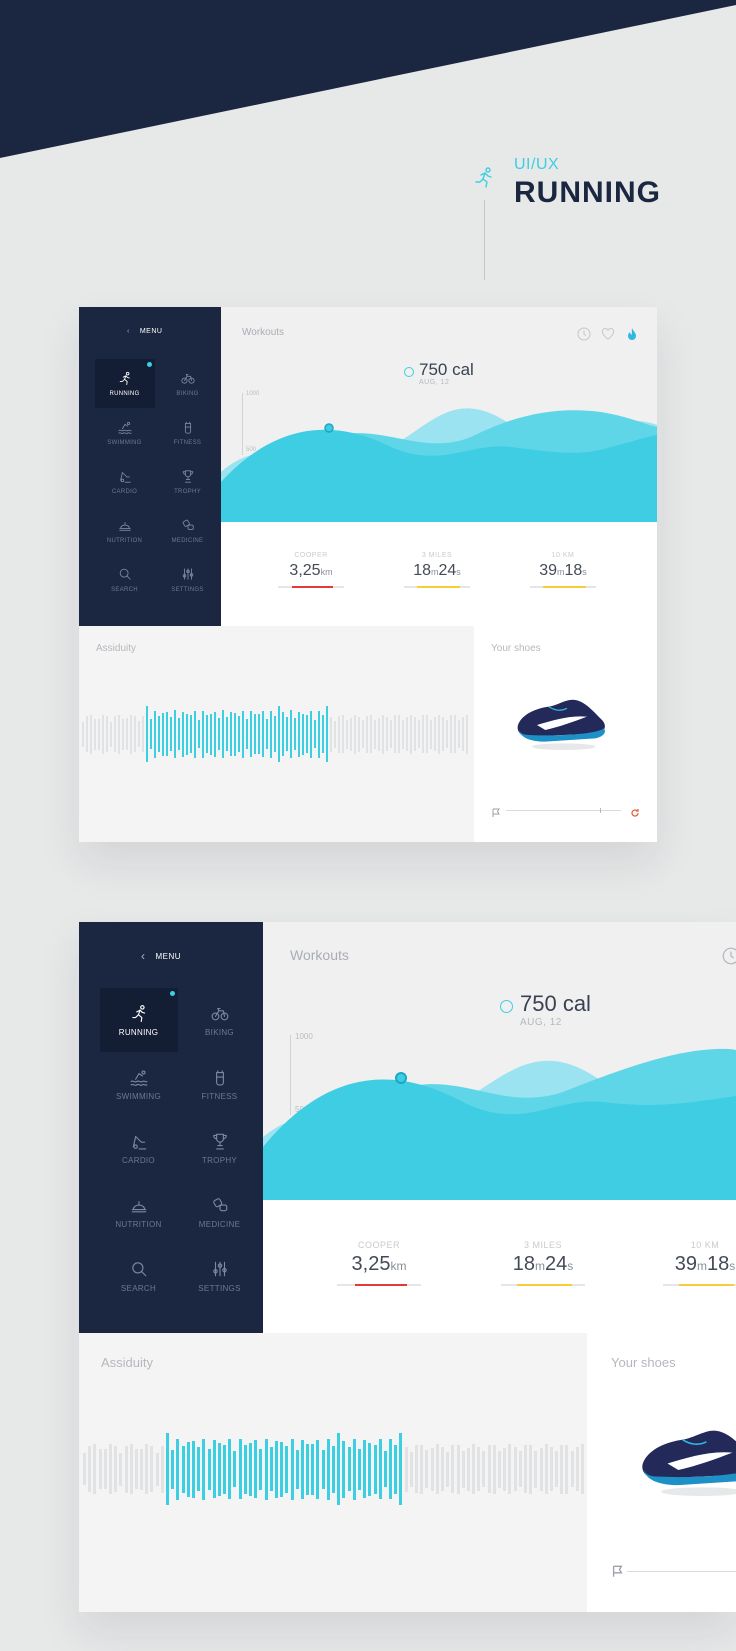 This screenshot has width=736, height=1651. Describe the element at coordinates (563, 571) in the screenshot. I see `stat-value: 39m18s` at that location.